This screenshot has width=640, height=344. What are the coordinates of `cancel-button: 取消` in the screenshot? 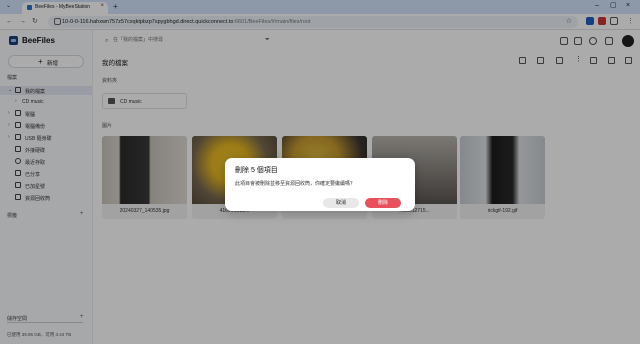 It's located at (341, 203).